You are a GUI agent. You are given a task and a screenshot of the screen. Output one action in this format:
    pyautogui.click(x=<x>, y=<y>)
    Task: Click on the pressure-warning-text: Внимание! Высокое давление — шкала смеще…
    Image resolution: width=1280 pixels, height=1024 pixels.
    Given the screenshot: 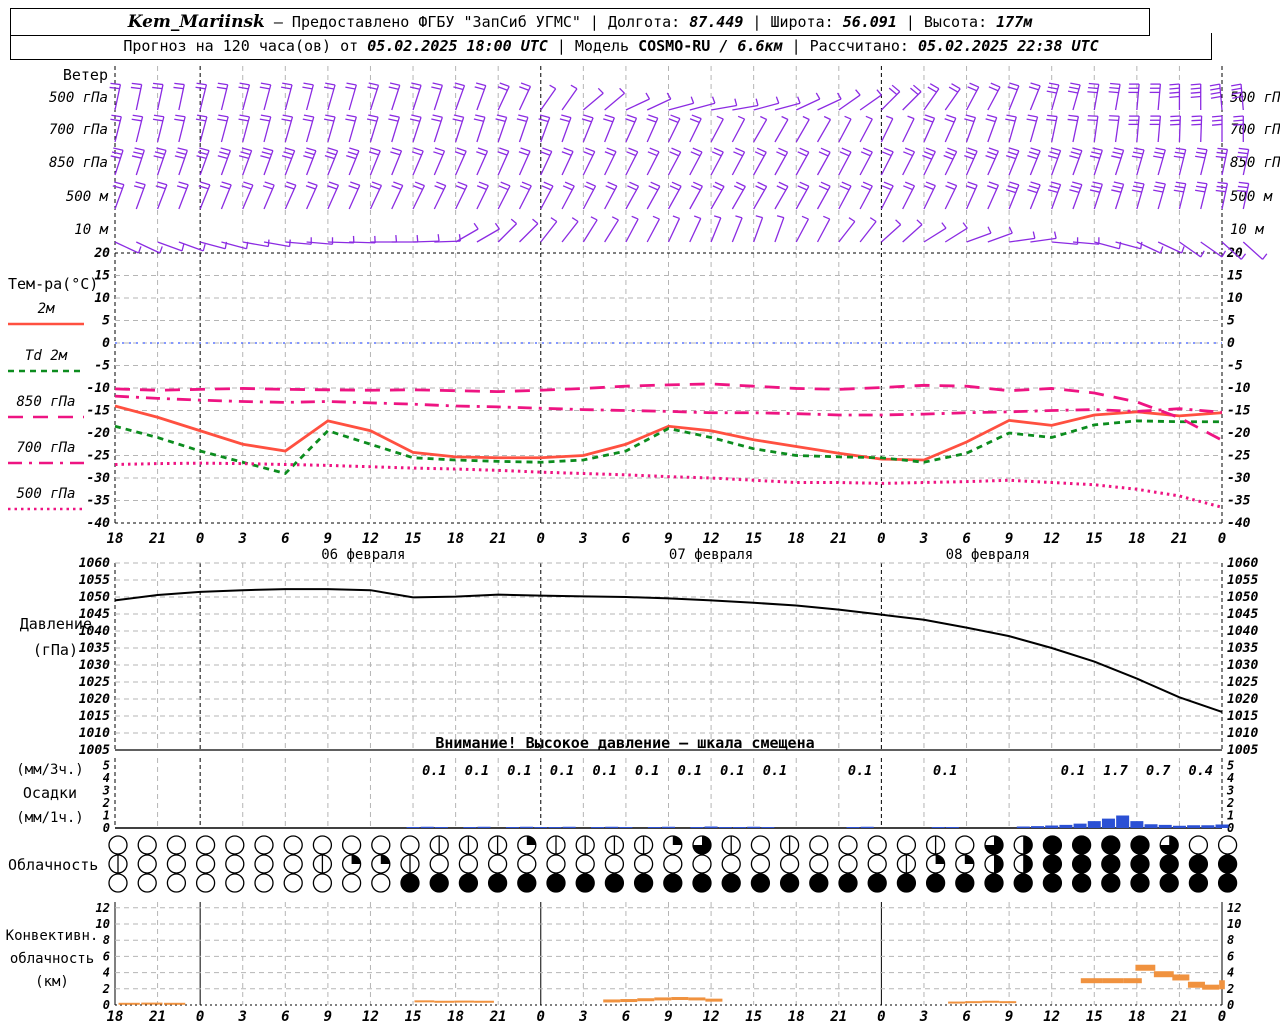 What is the action you would take?
    pyautogui.click(x=624, y=743)
    